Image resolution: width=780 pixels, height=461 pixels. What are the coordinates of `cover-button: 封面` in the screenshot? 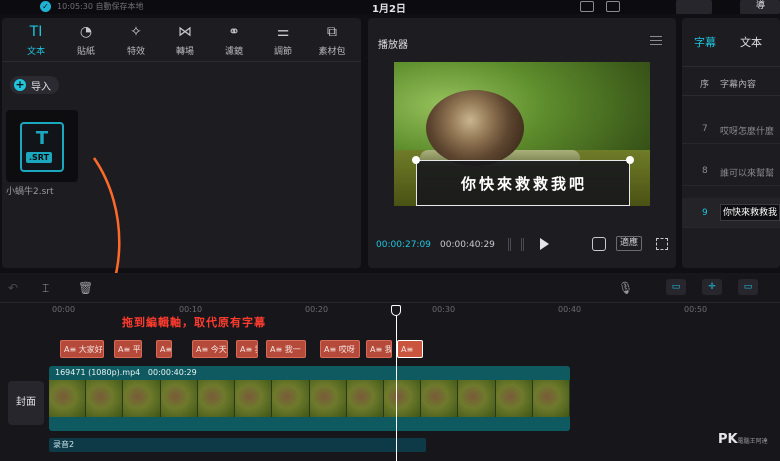 It's located at (26, 403).